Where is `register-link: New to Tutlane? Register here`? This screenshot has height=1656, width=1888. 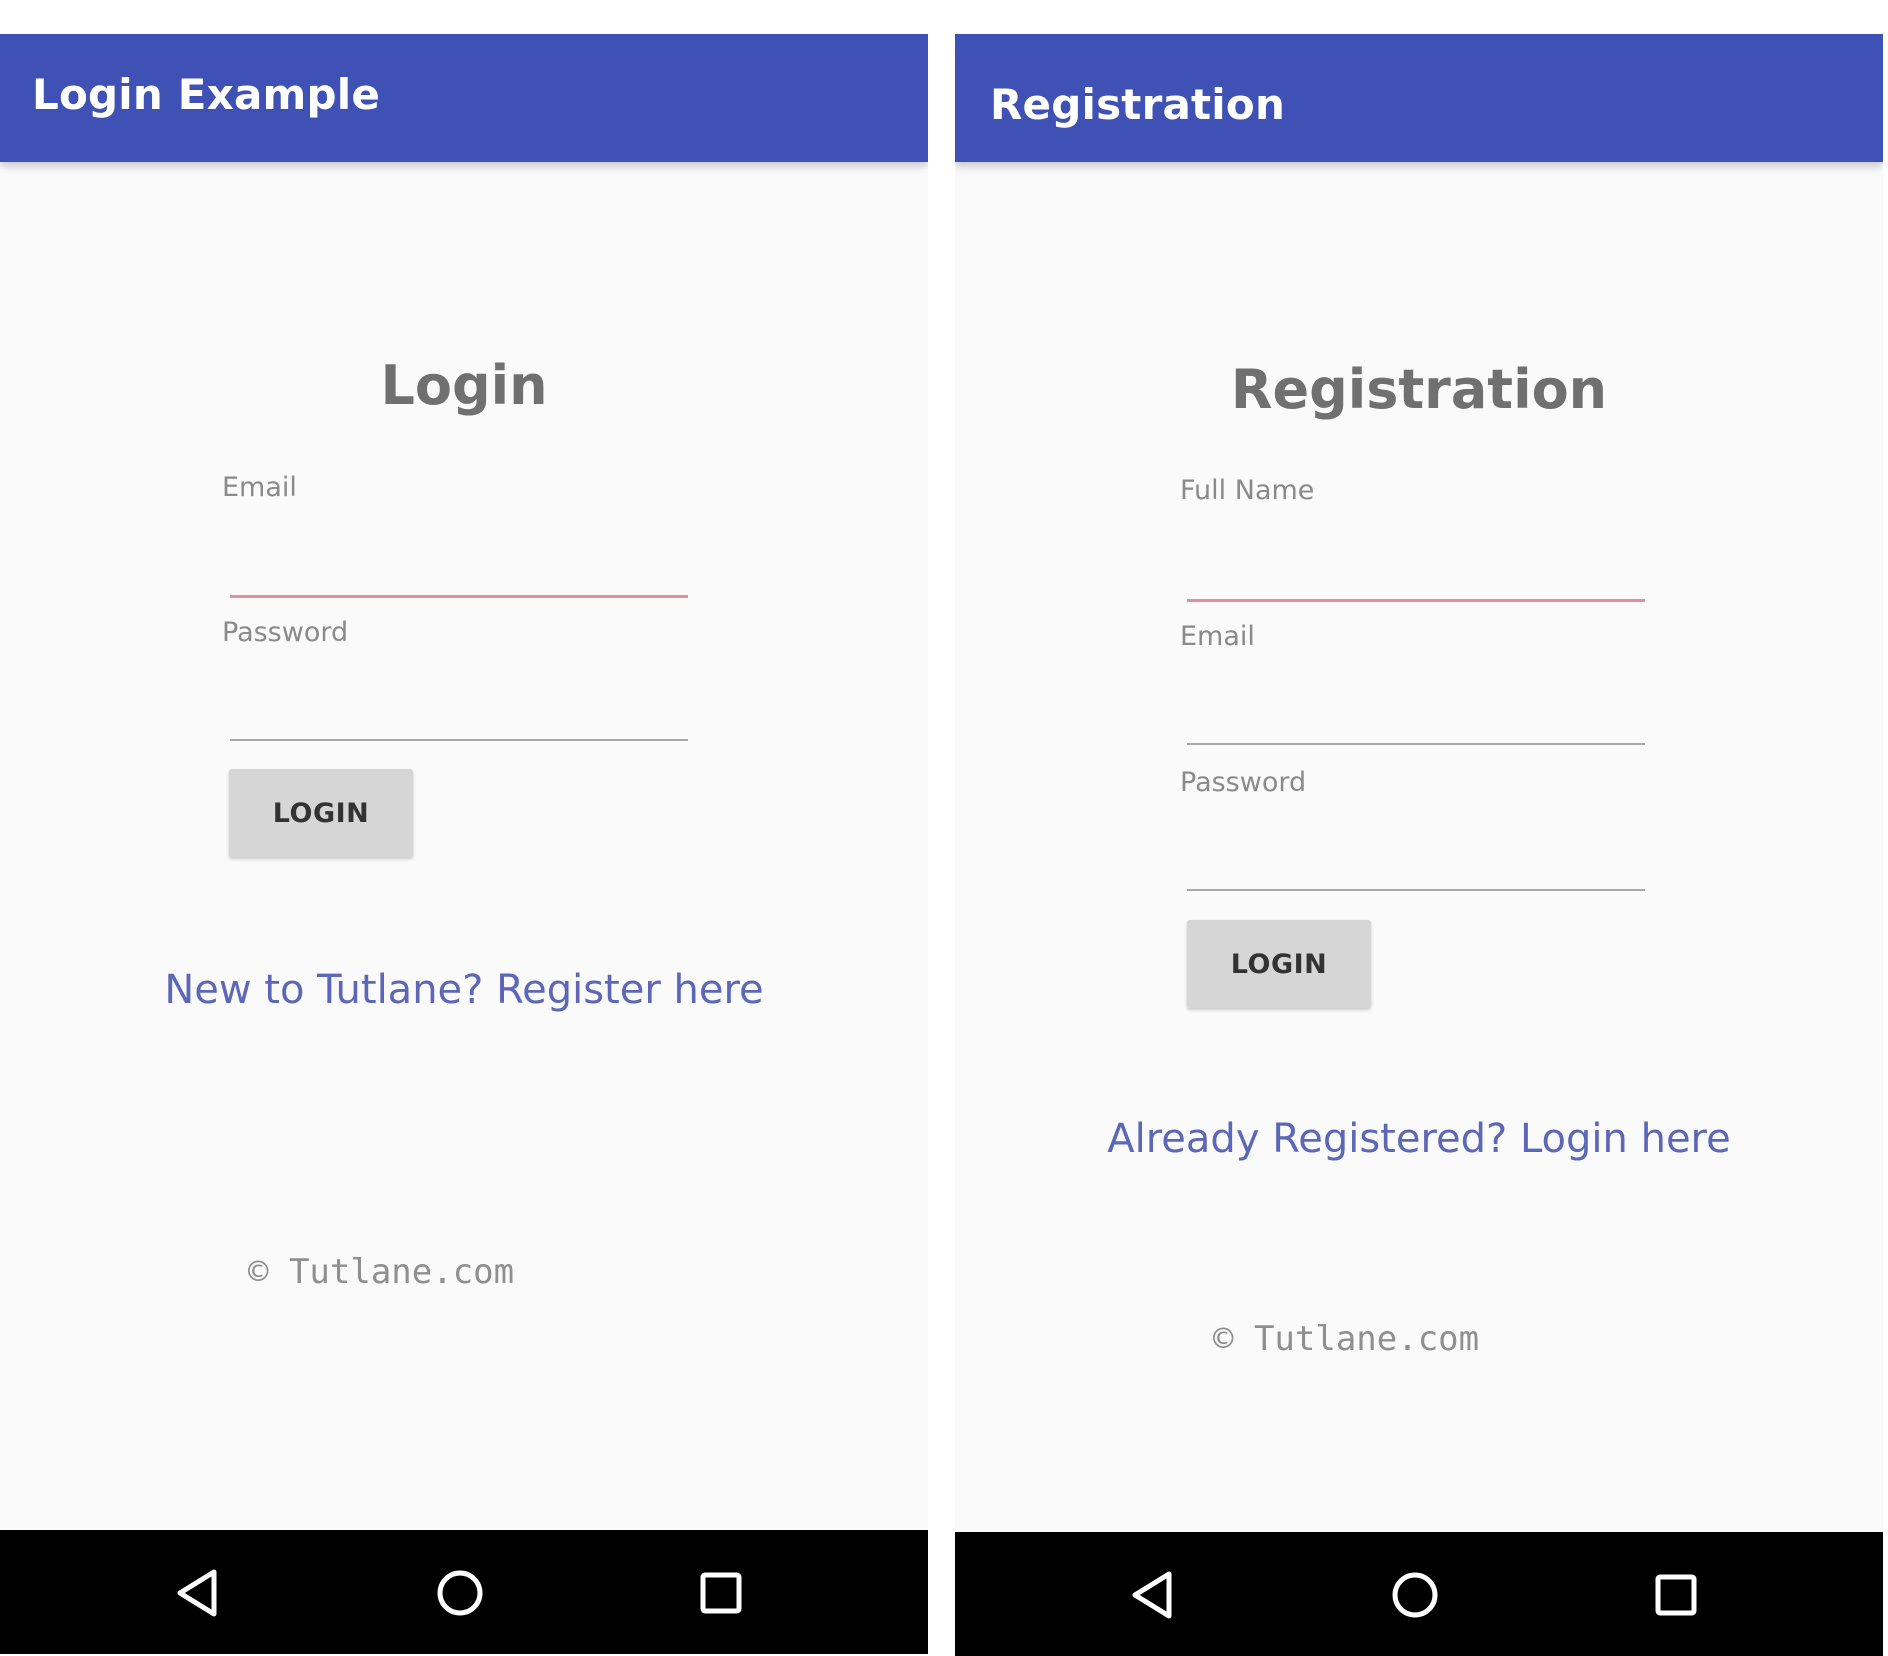 register-link: New to Tutlane? Register here is located at coordinates (464, 990).